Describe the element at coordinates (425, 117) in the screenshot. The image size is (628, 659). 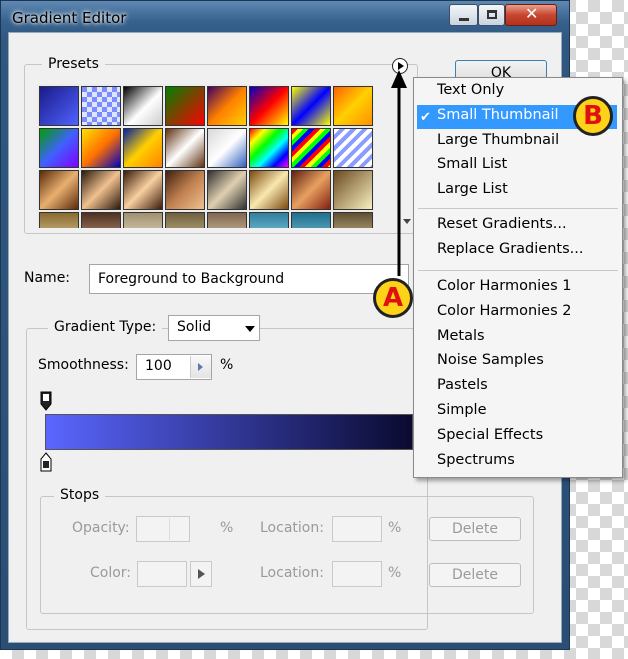
I see `check-icon: ✔` at that location.